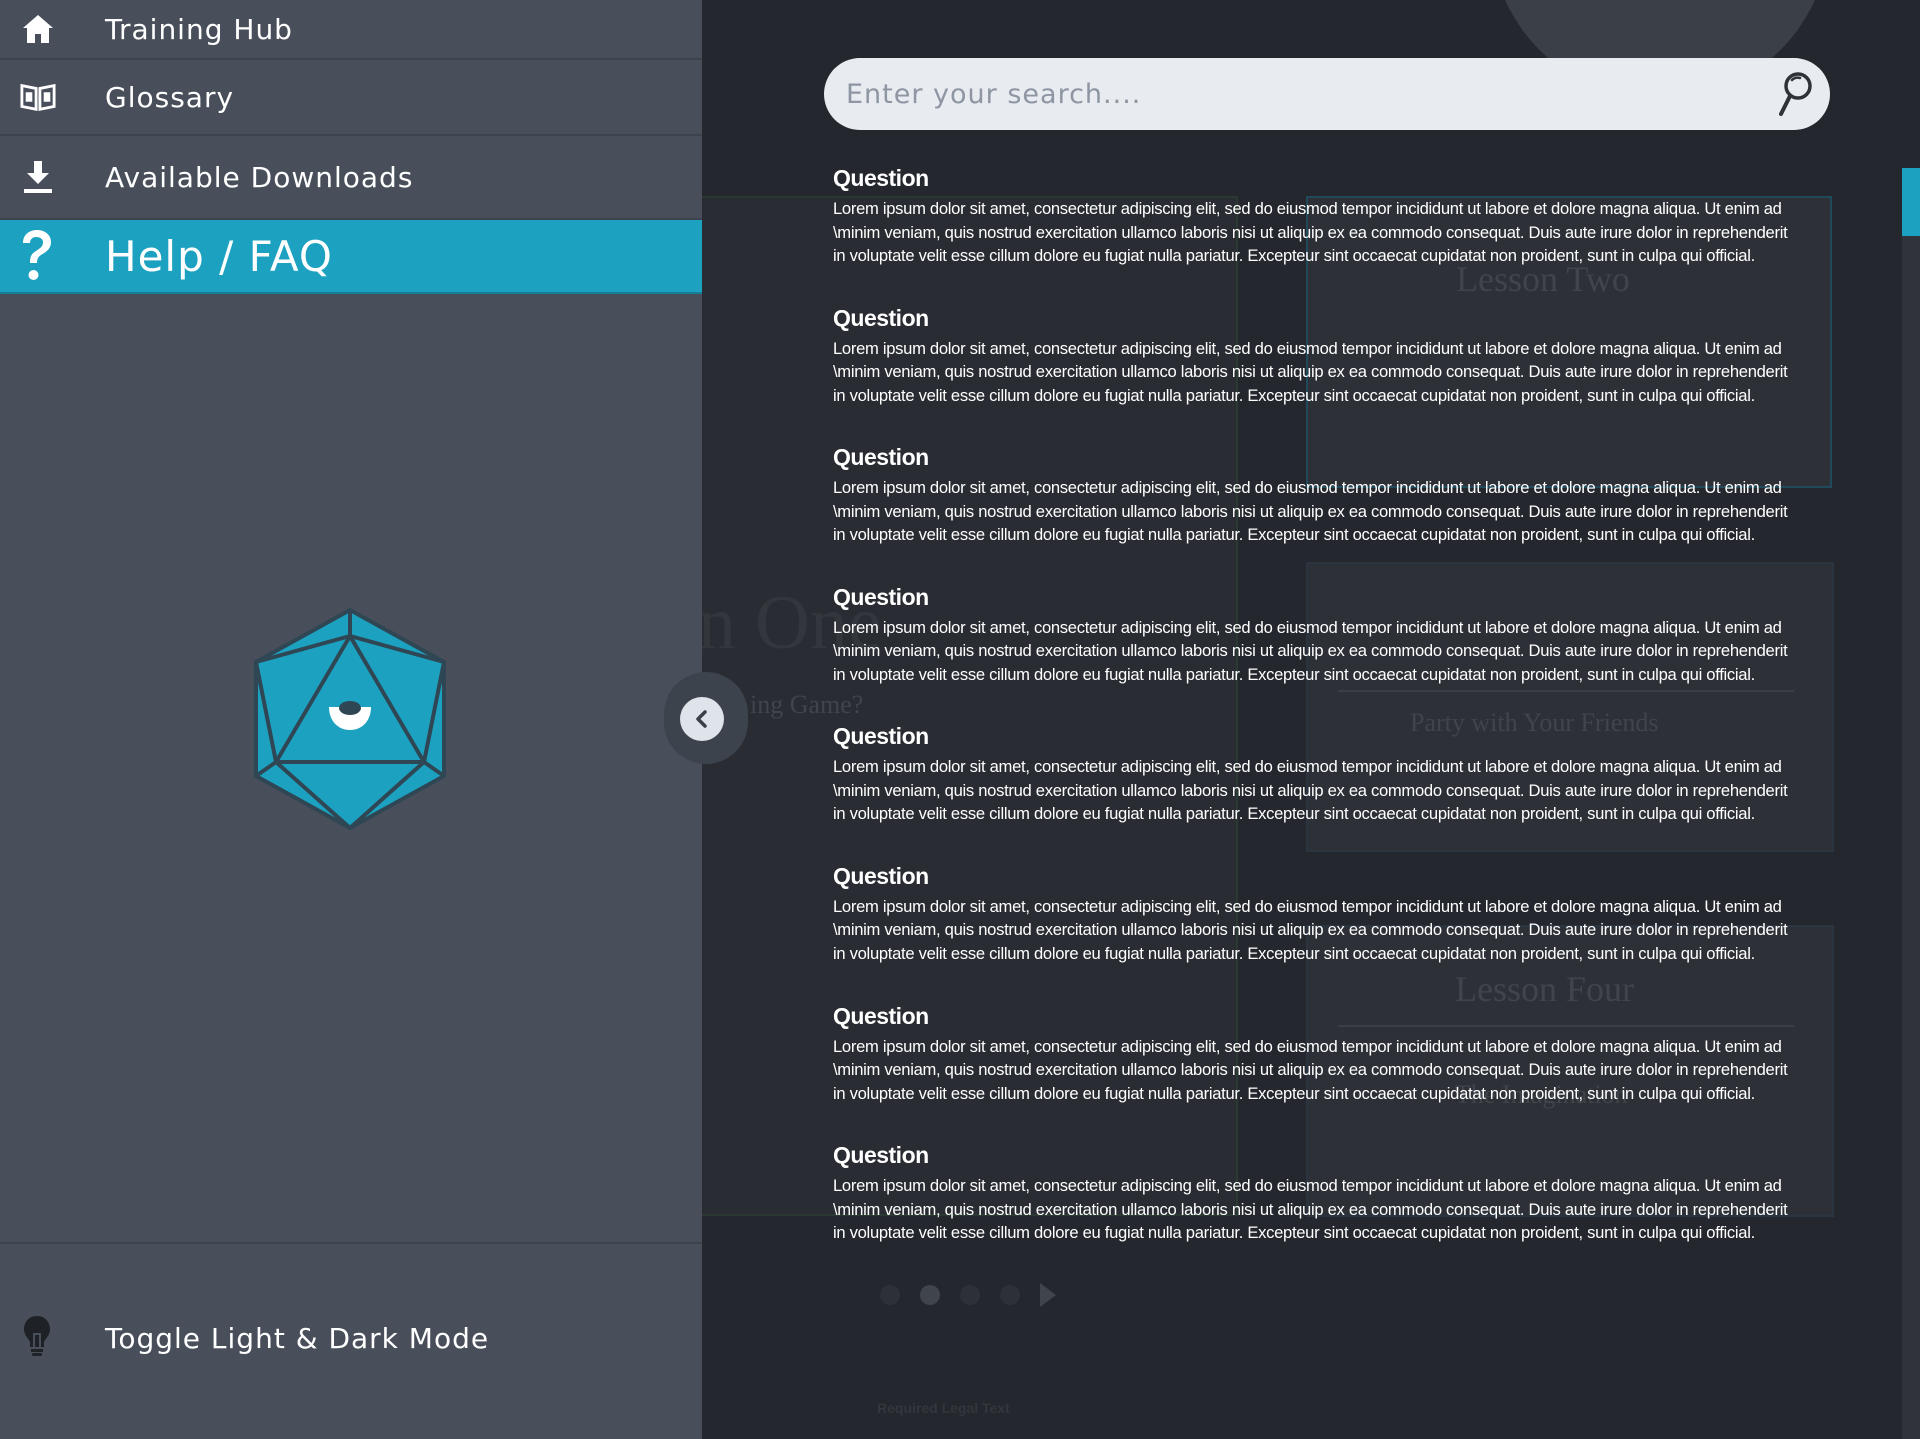  I want to click on scrollbar-thumb, so click(1911, 202).